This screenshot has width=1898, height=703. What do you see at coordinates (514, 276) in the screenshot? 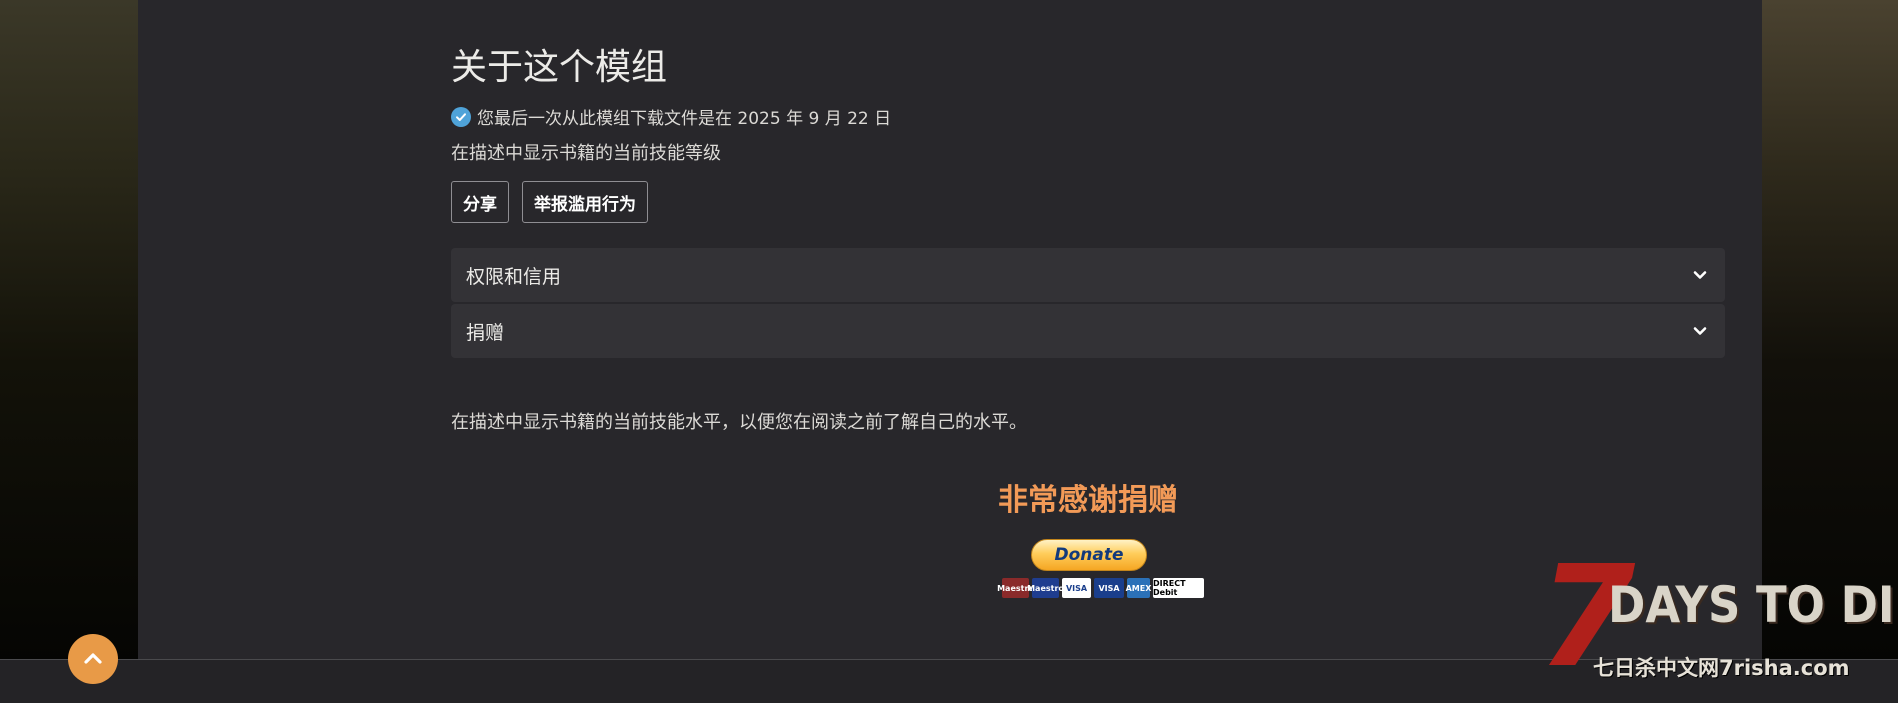
I see `accordion-label: 权限和信用` at bounding box center [514, 276].